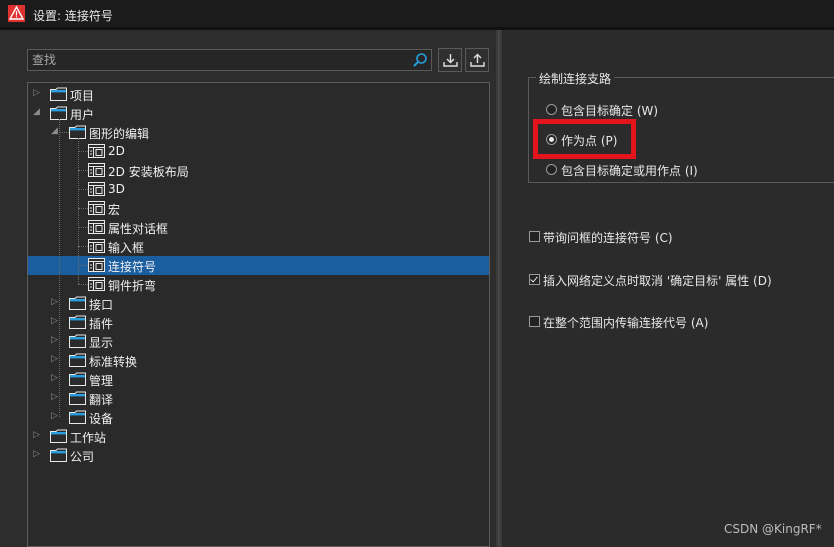 The height and width of the screenshot is (547, 834). Describe the element at coordinates (101, 324) in the screenshot. I see `tree-item-label: 插件` at that location.